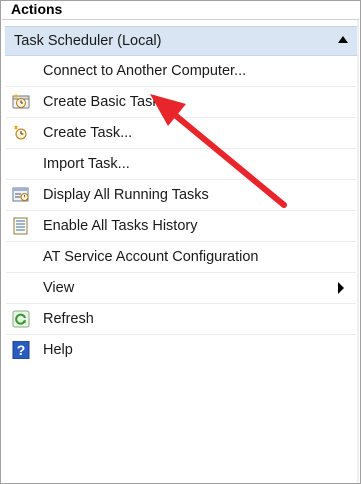 This screenshot has height=484, width=361. Describe the element at coordinates (120, 226) in the screenshot. I see `action-label: Enable All Tasks History` at that location.